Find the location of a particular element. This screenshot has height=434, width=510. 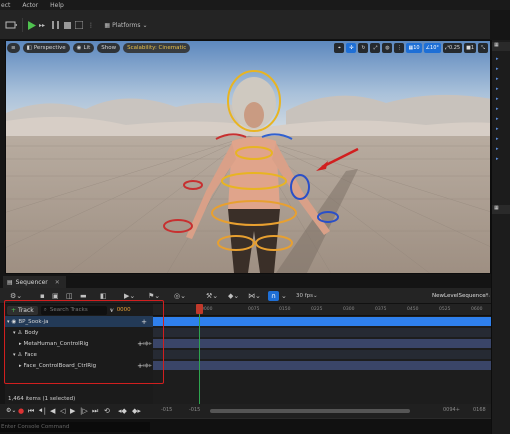

outliner-tab: ▦ is located at coordinates (501, 46).